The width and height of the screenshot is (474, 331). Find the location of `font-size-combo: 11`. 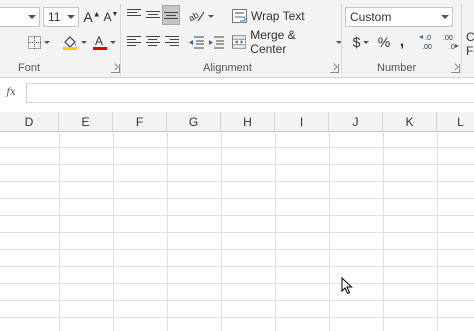

font-size-combo: 11 is located at coordinates (61, 17).